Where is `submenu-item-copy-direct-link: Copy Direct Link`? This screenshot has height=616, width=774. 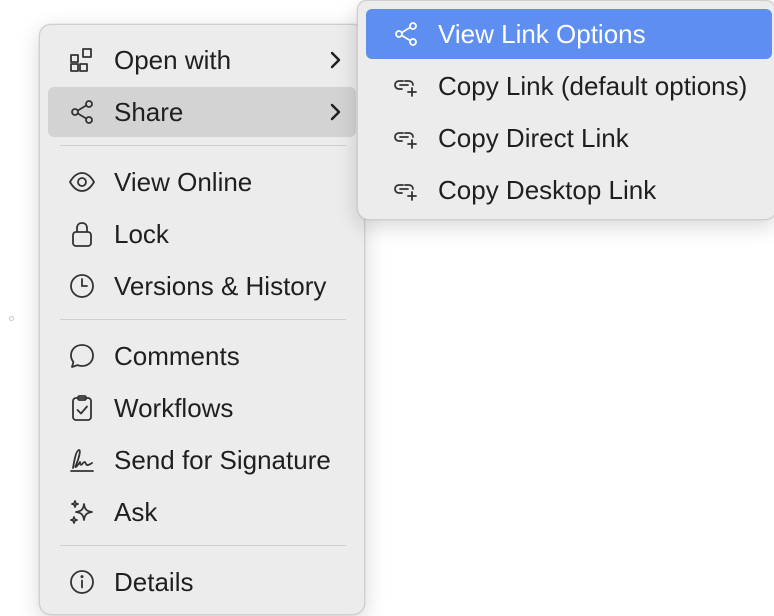 submenu-item-copy-direct-link: Copy Direct Link is located at coordinates (569, 138).